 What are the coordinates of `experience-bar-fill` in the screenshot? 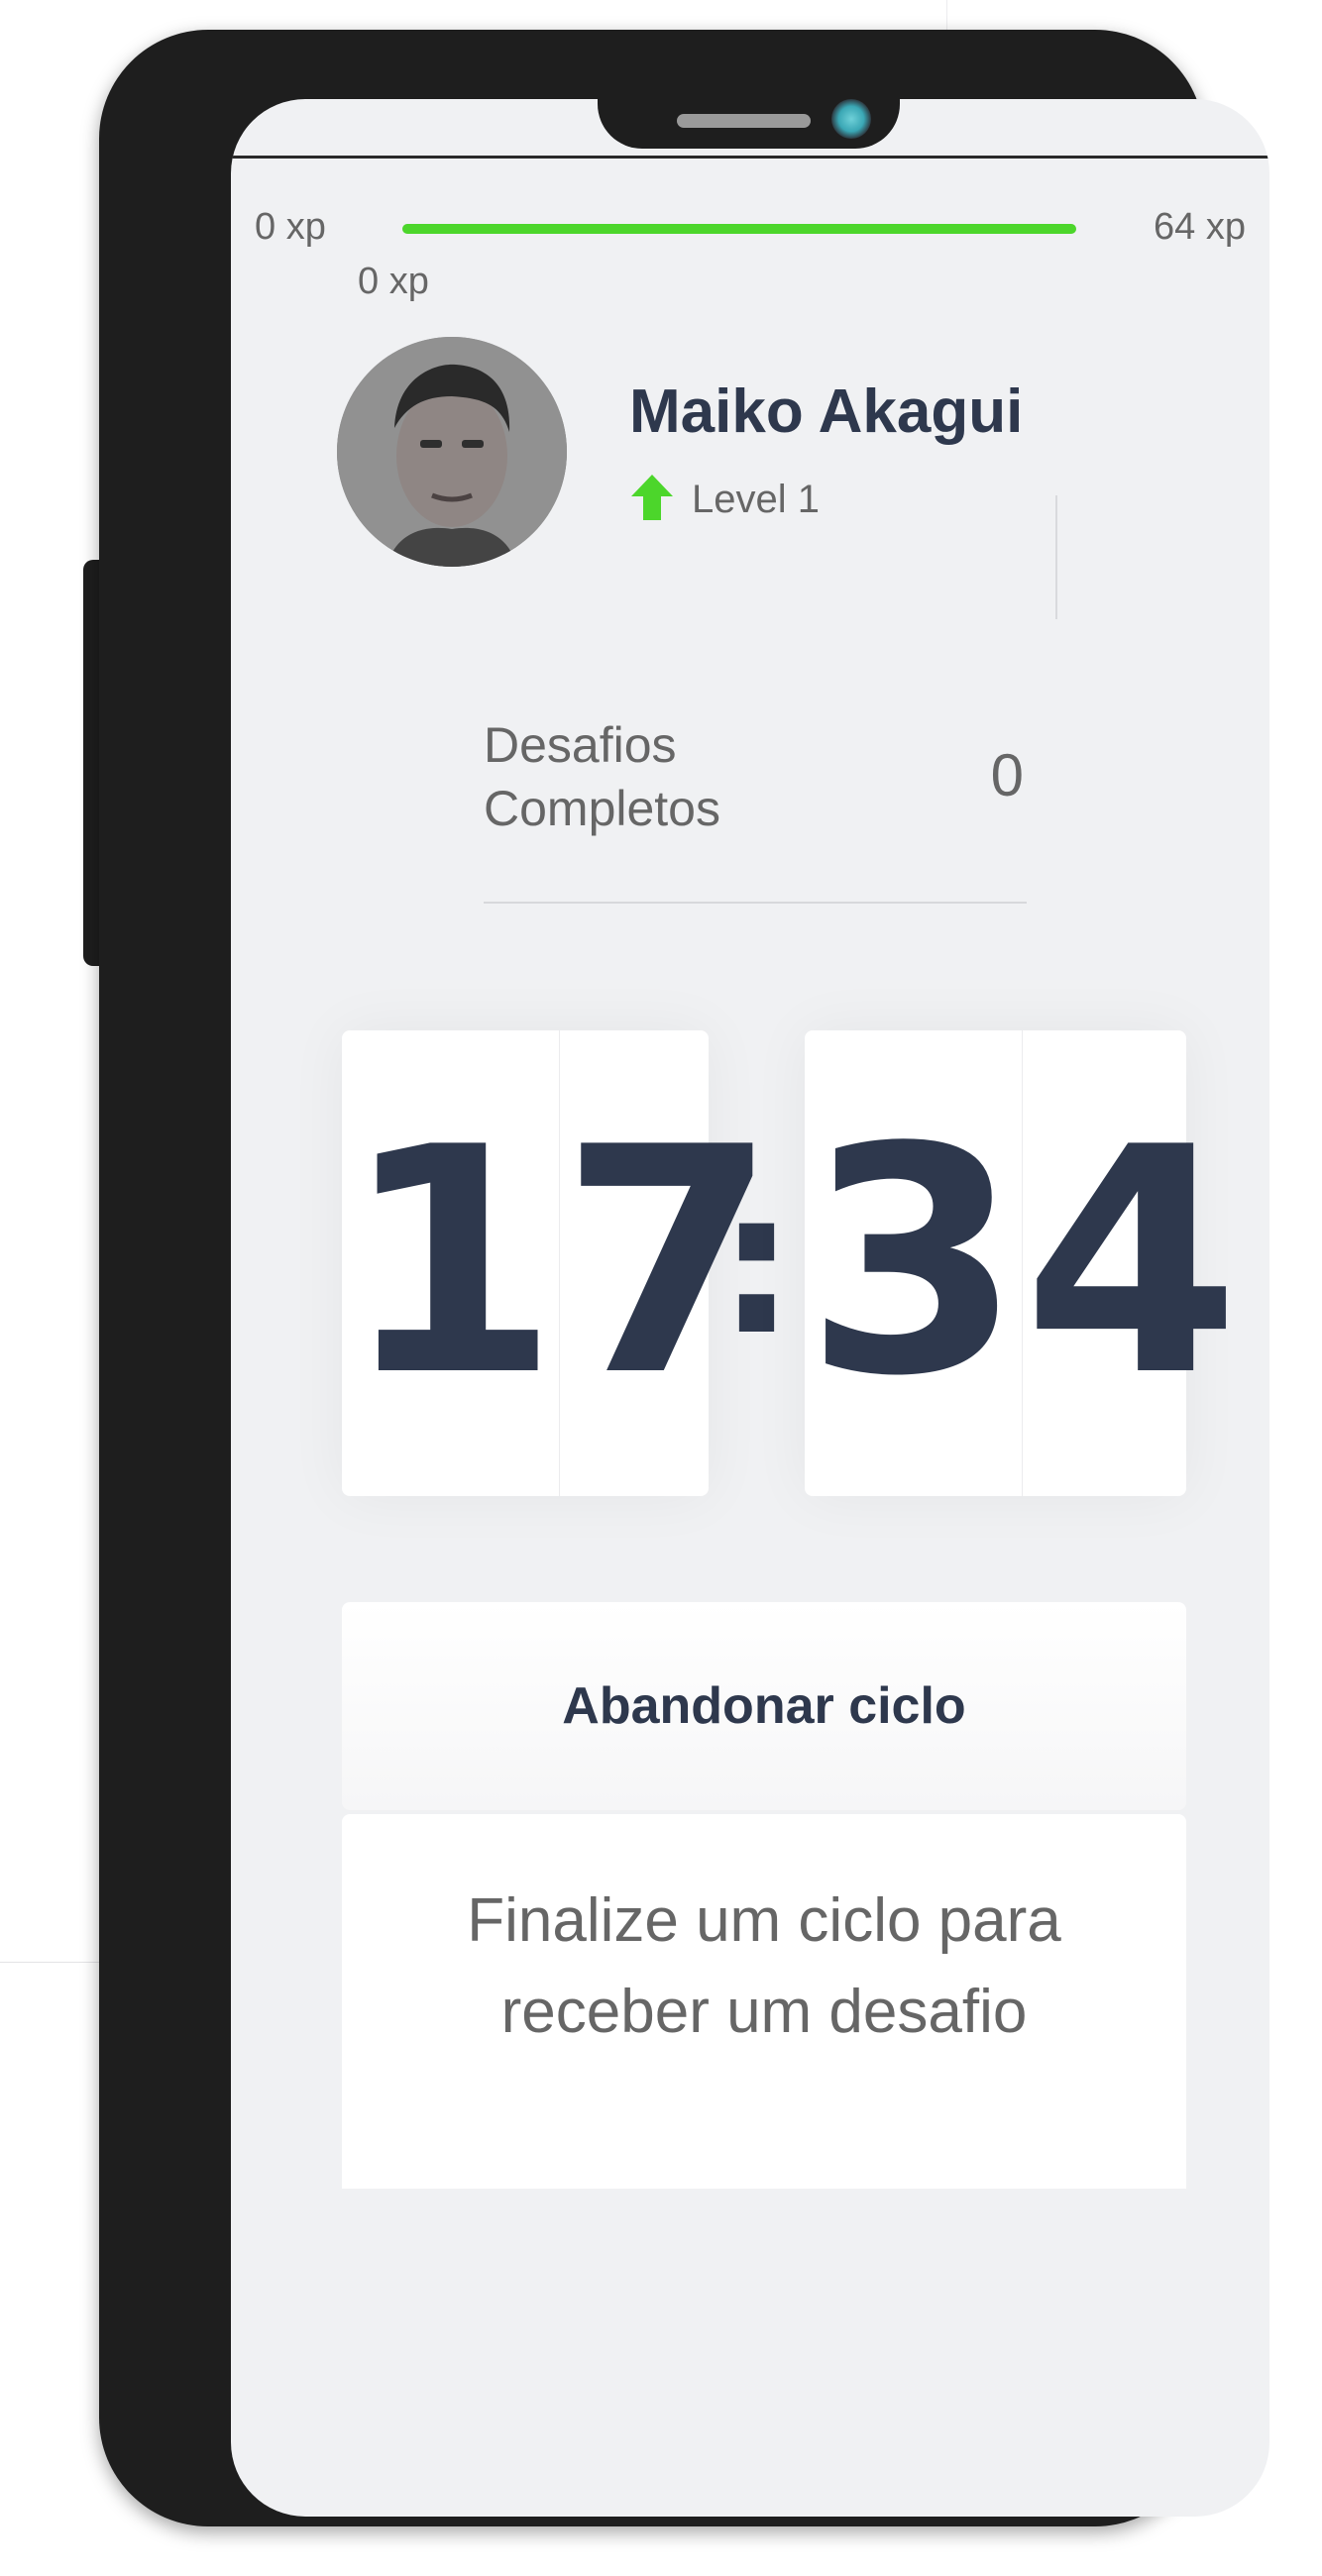 It's located at (739, 229).